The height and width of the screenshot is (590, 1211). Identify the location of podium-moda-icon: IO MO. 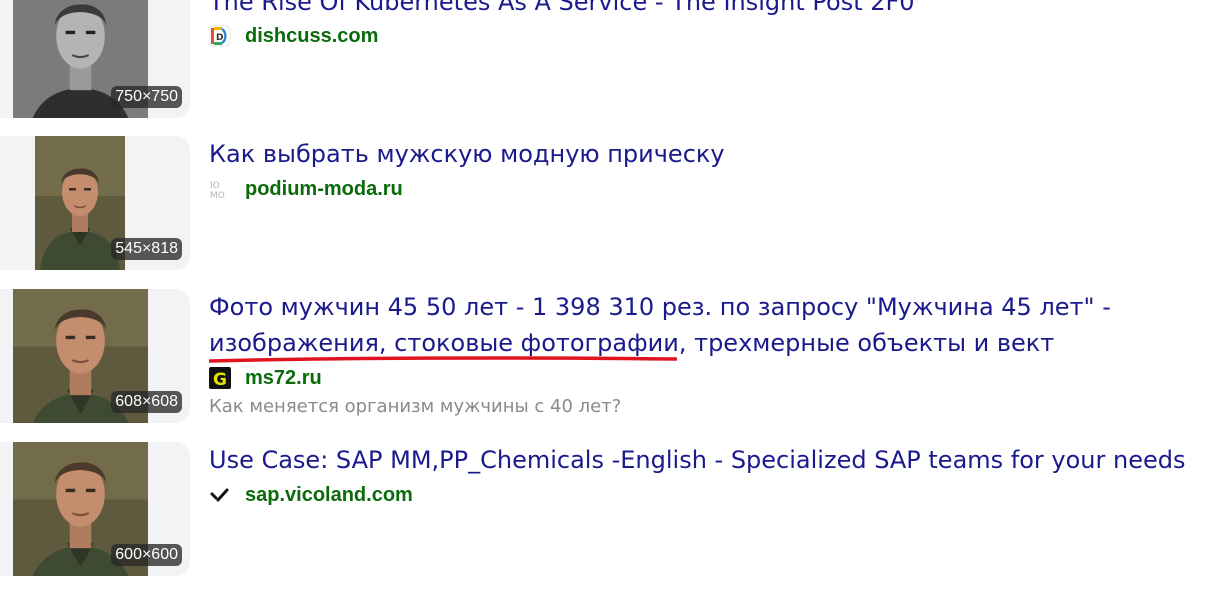
(220, 189).